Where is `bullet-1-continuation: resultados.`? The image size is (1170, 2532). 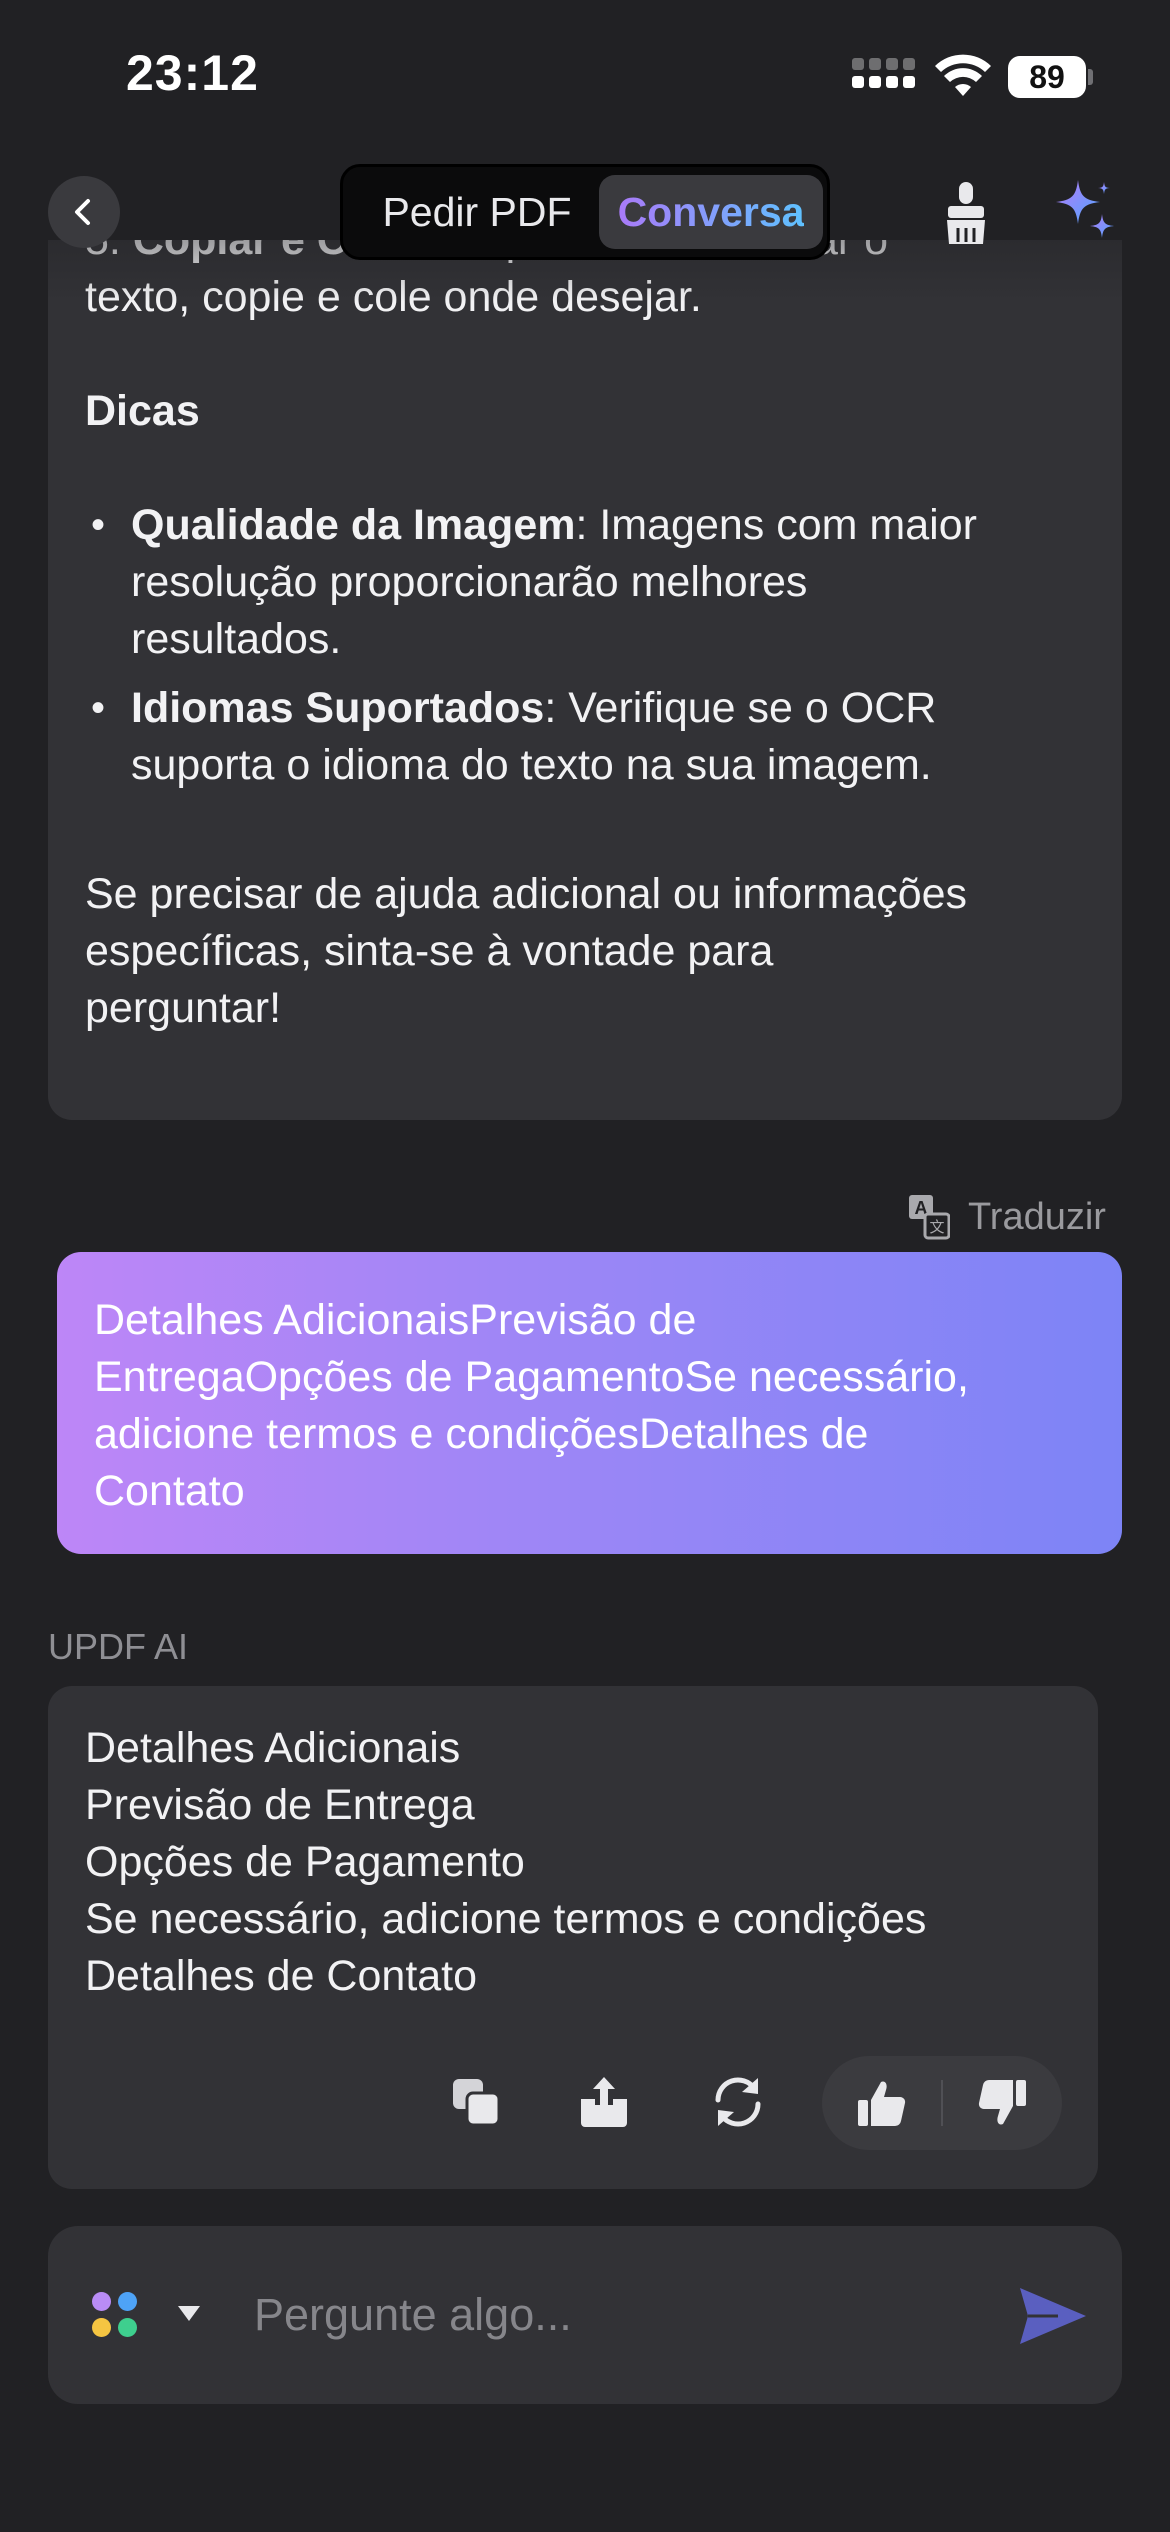
bullet-1-continuation: resultados. is located at coordinates (236, 639).